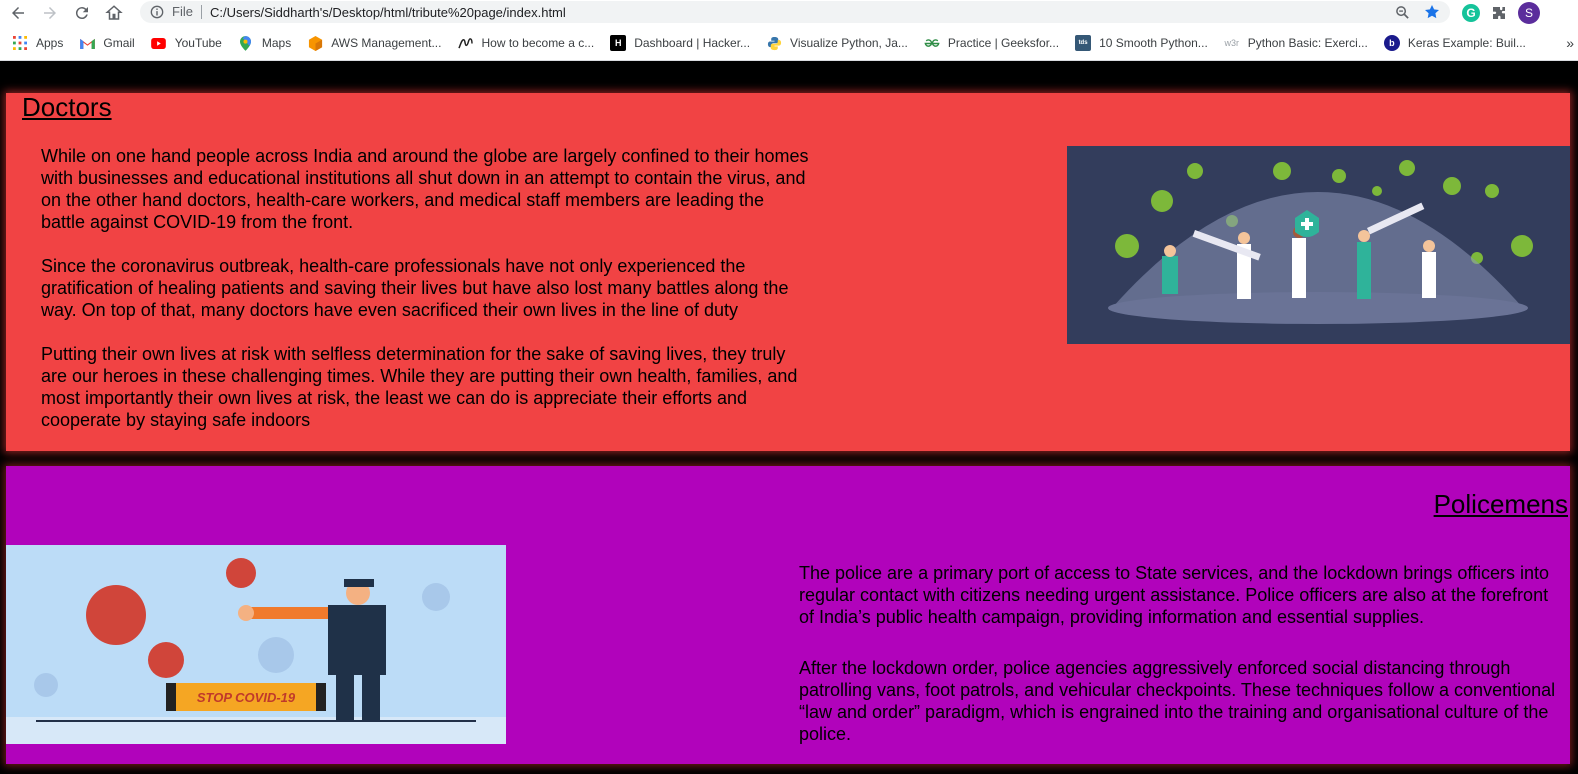  Describe the element at coordinates (1570, 43) in the screenshot. I see `bookmarks-overflow-chevron-icon: »` at that location.